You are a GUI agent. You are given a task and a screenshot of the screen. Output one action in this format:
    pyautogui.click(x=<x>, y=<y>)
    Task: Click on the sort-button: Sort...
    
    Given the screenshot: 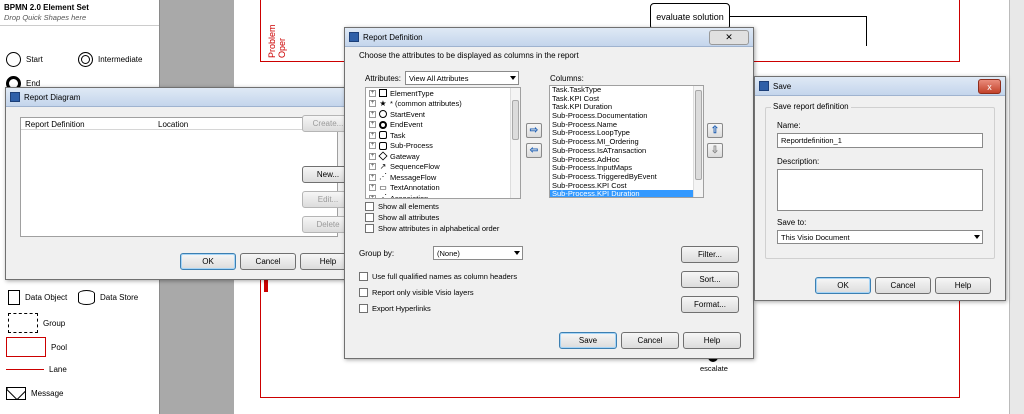 What is the action you would take?
    pyautogui.click(x=710, y=279)
    